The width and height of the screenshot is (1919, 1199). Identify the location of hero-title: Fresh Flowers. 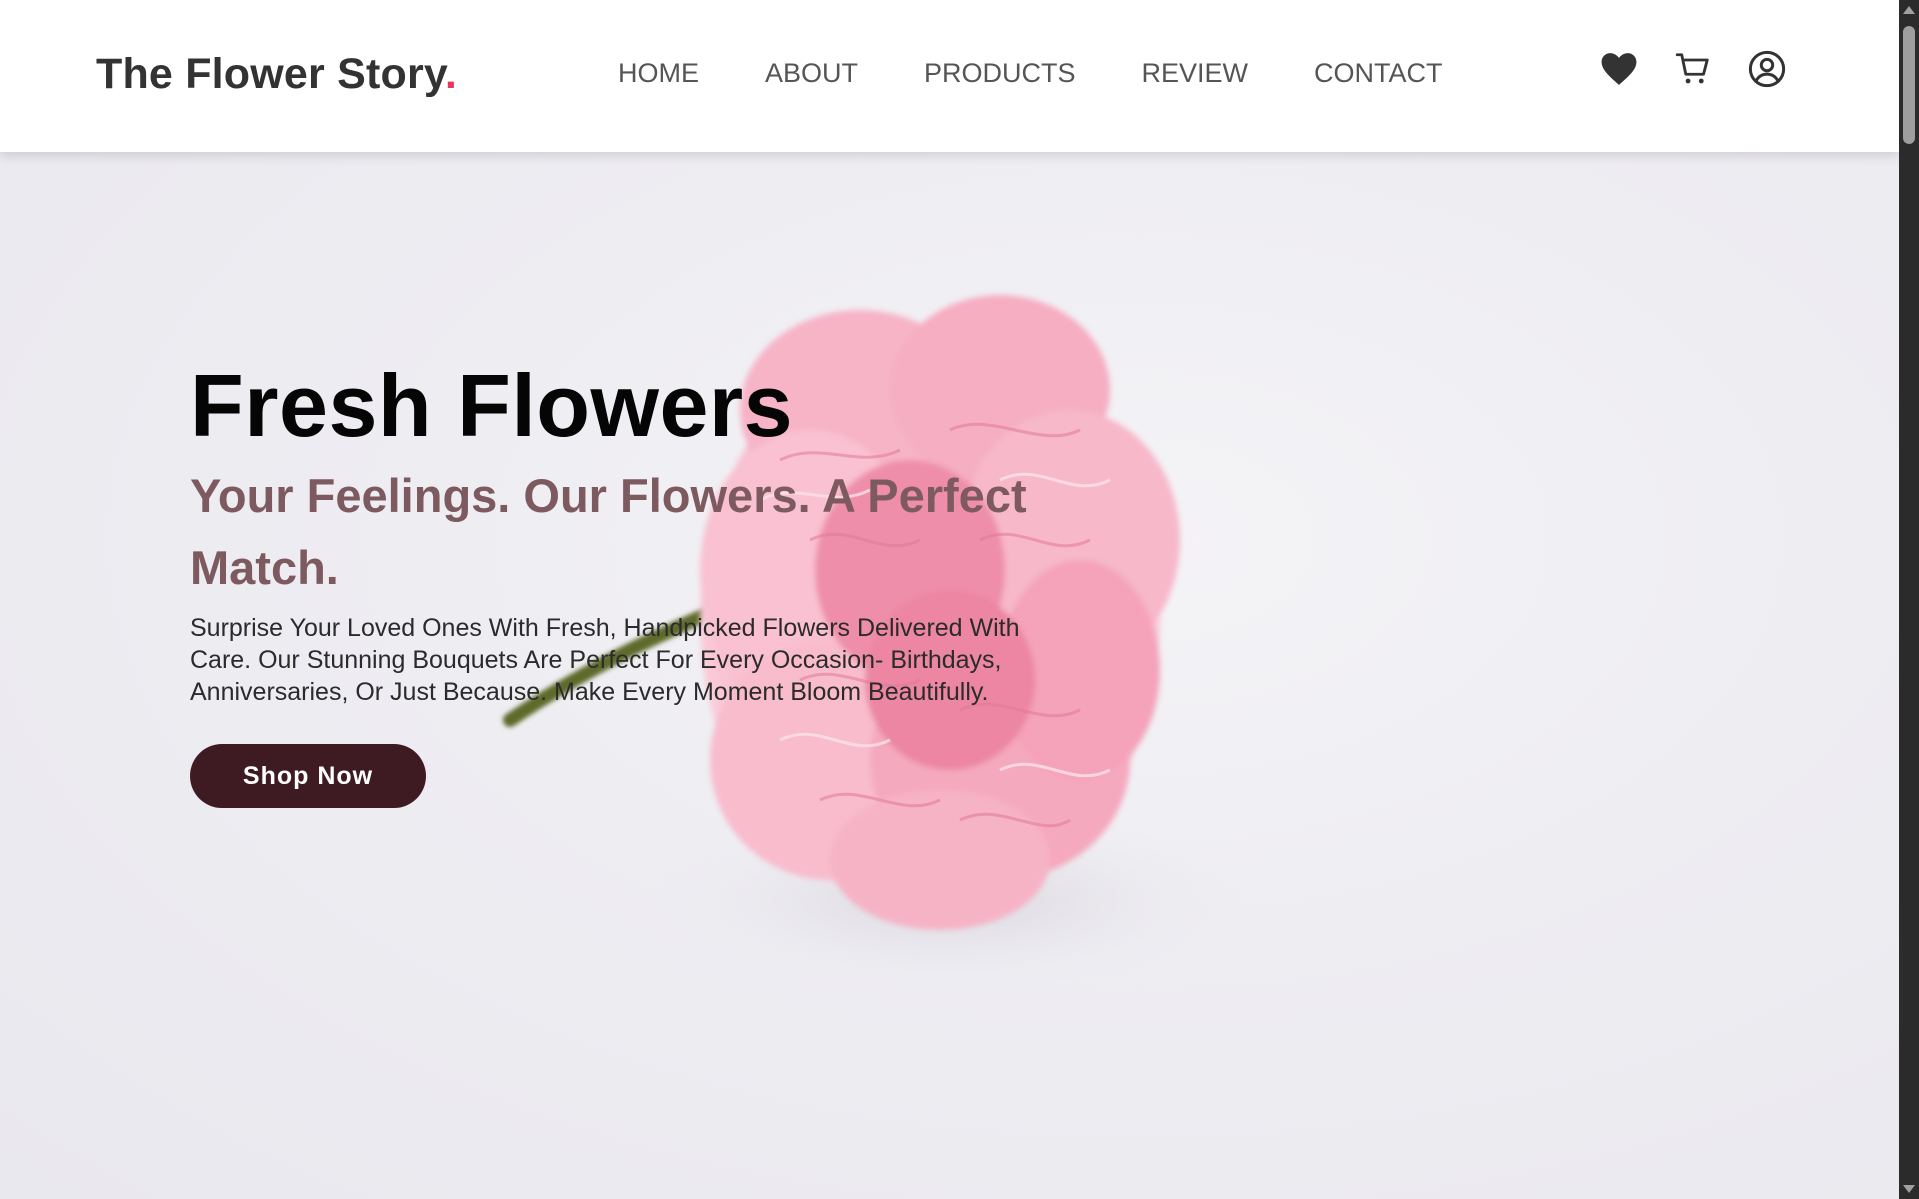
(492, 405).